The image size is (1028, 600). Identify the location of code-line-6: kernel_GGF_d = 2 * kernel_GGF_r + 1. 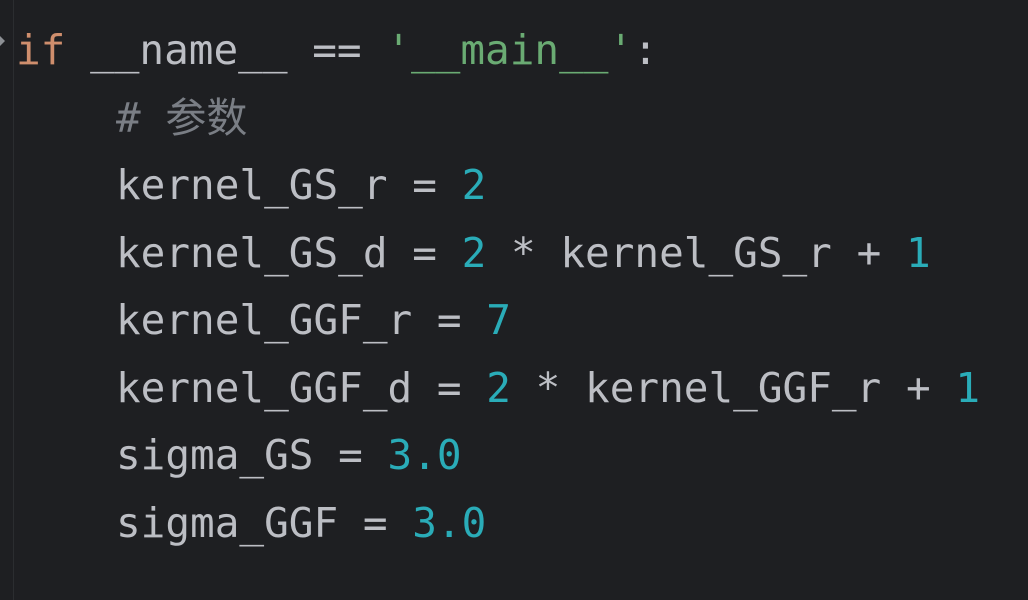
(498, 389).